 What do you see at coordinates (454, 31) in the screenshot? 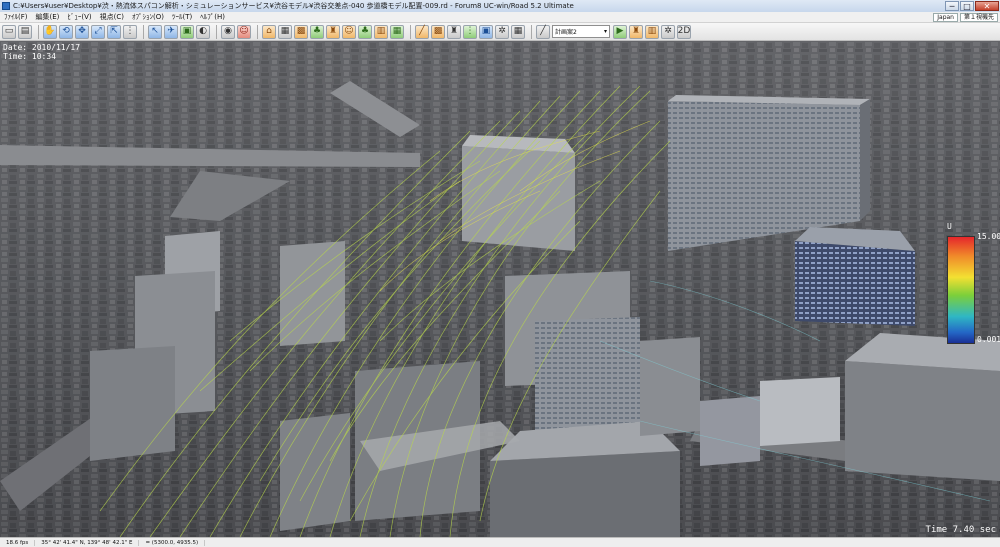
I see `tower-icon: ♜` at bounding box center [454, 31].